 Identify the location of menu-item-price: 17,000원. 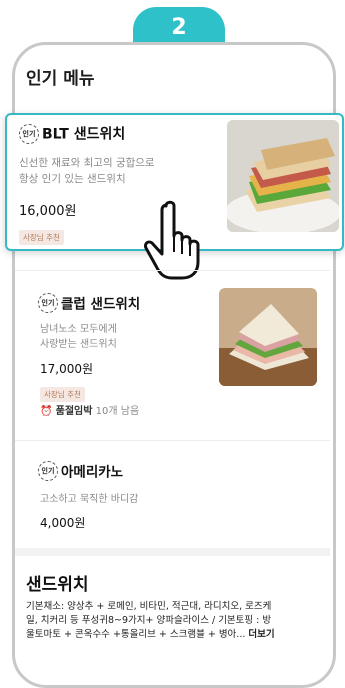
(67, 369).